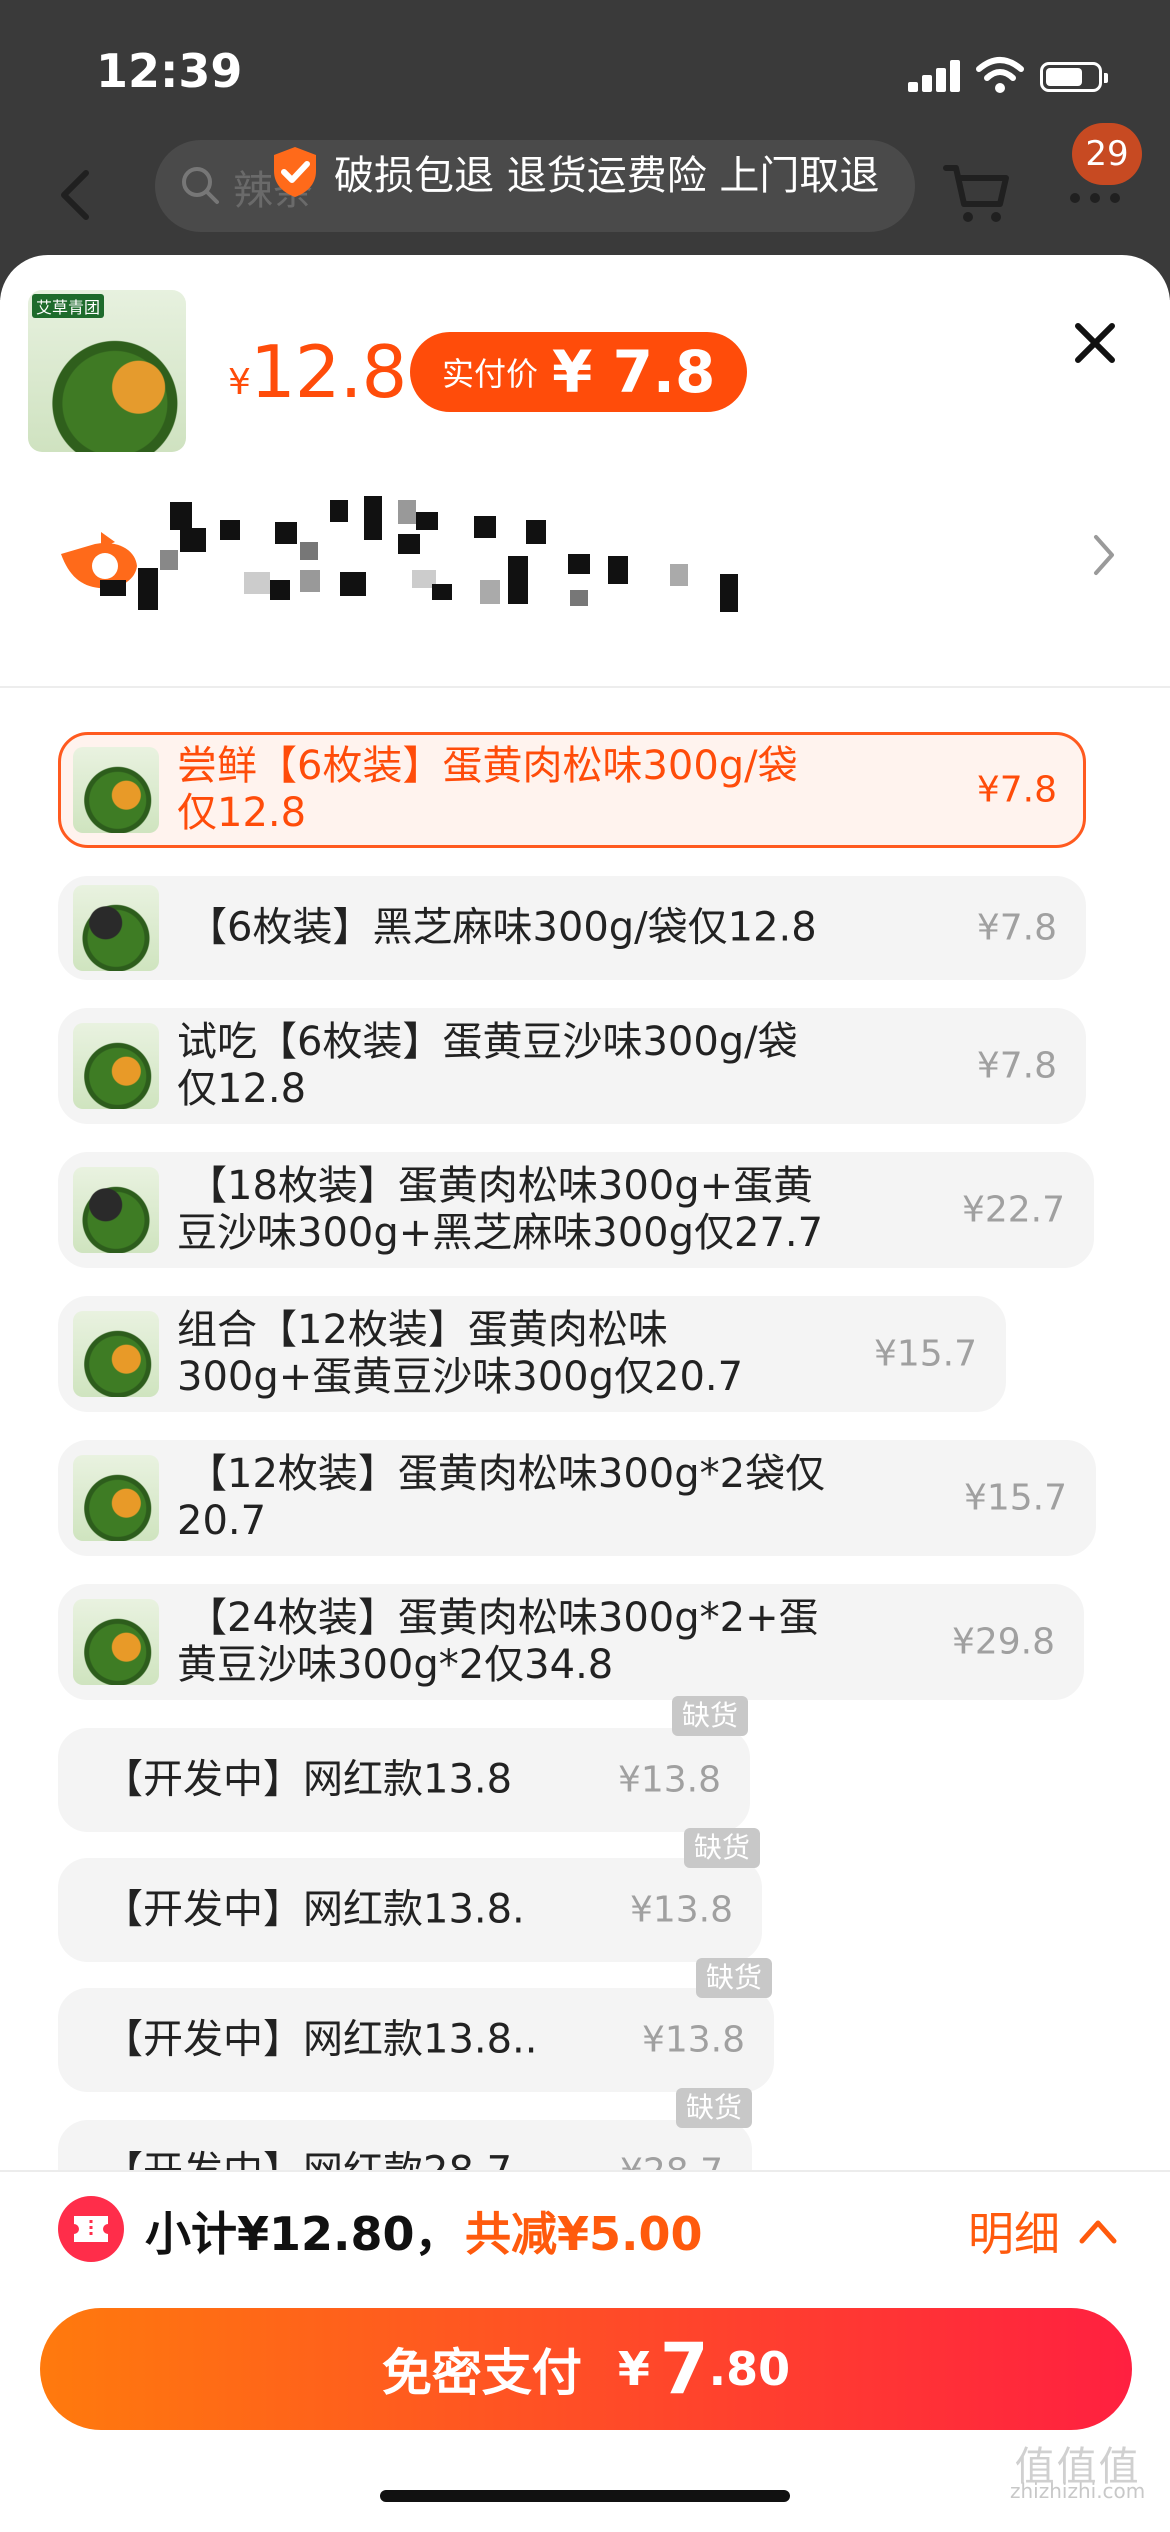  What do you see at coordinates (303, 2234) in the screenshot?
I see `subtotal-text: 小计¥12.80，` at bounding box center [303, 2234].